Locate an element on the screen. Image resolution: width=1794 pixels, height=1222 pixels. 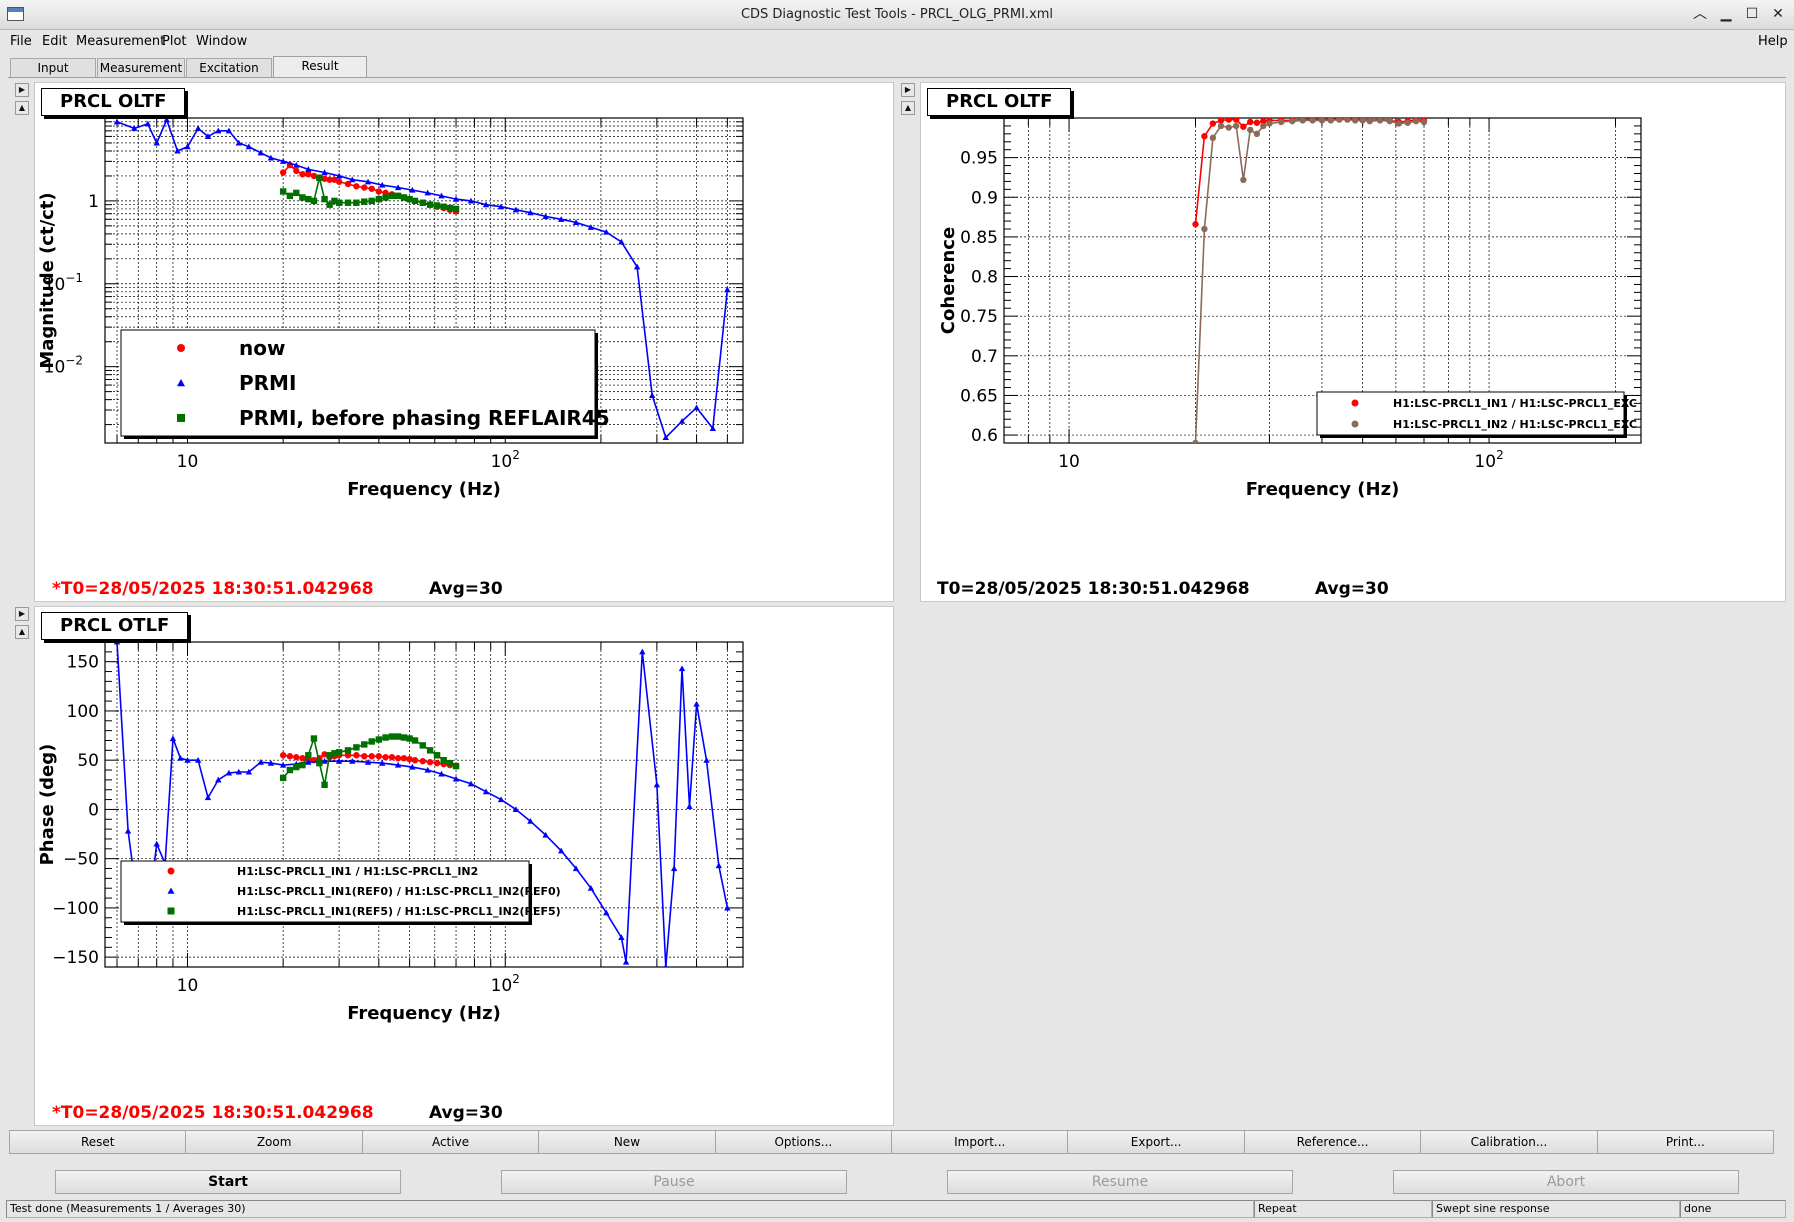
resume-button: Resume is located at coordinates (1120, 1182).